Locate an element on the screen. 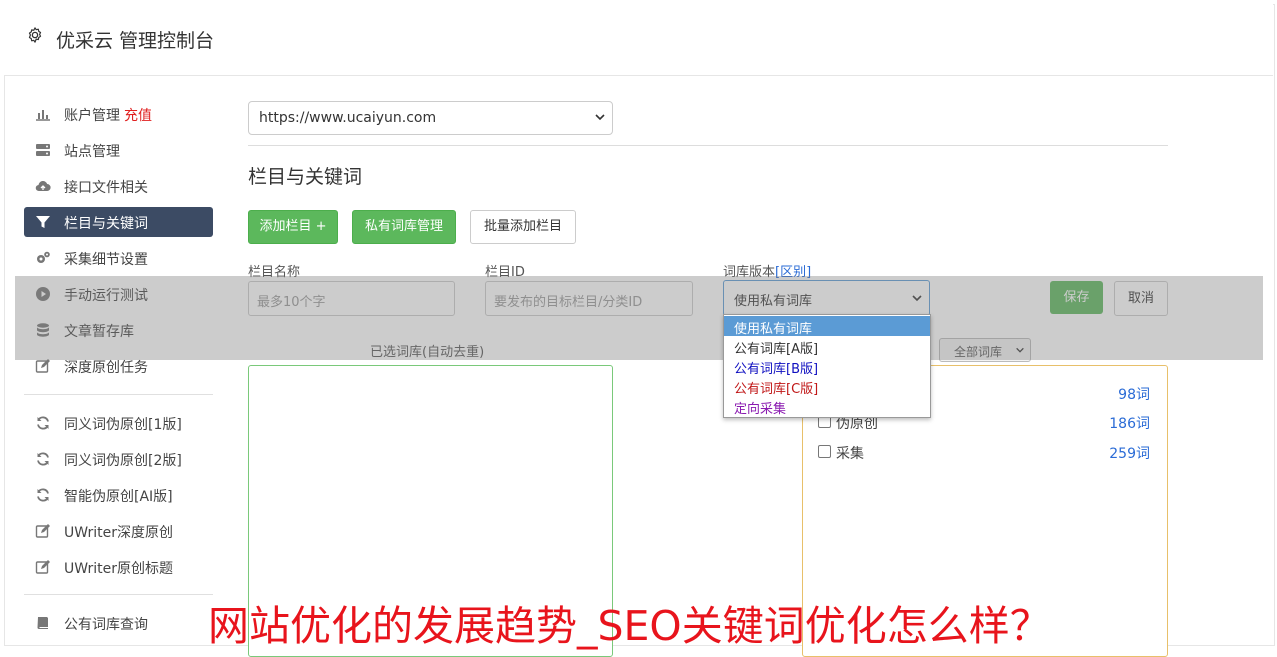 This screenshot has width=1277, height=657. sidebar-item-label: 智能伪原创[AI版] is located at coordinates (118, 497).